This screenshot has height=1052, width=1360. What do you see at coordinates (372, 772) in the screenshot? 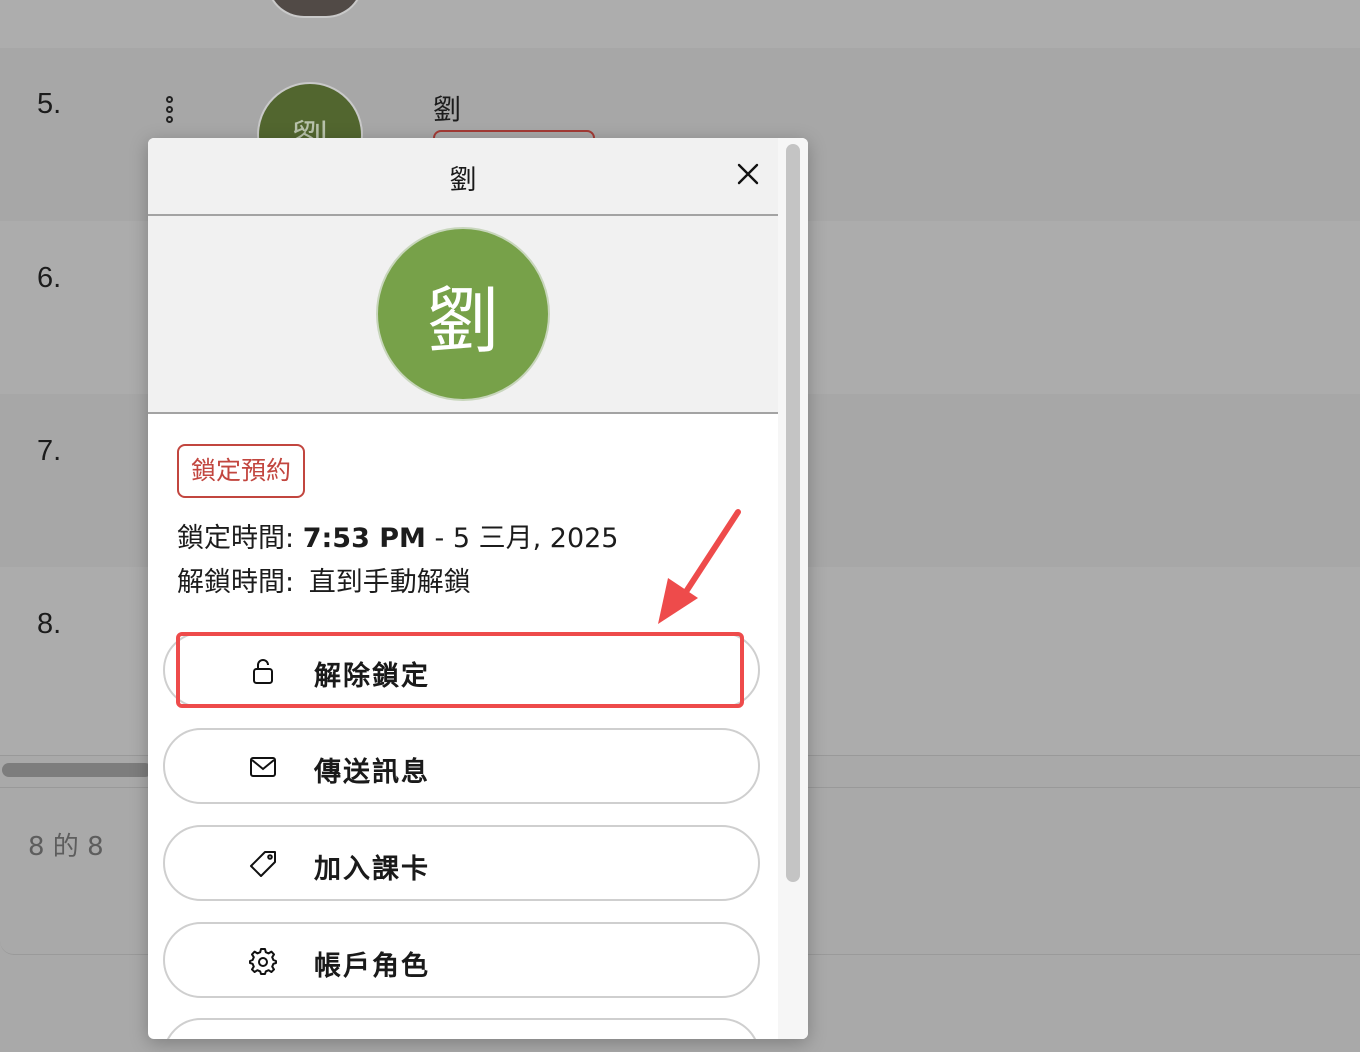
I see `button-label: 傳送訊息` at bounding box center [372, 772].